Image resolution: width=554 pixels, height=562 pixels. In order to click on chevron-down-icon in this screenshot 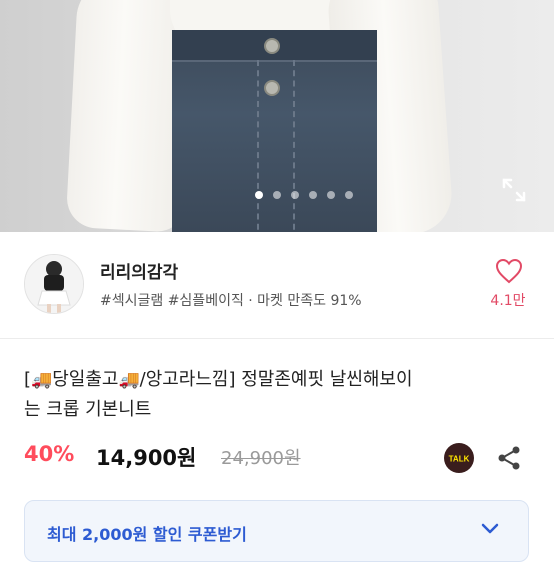, I will do `click(490, 528)`.